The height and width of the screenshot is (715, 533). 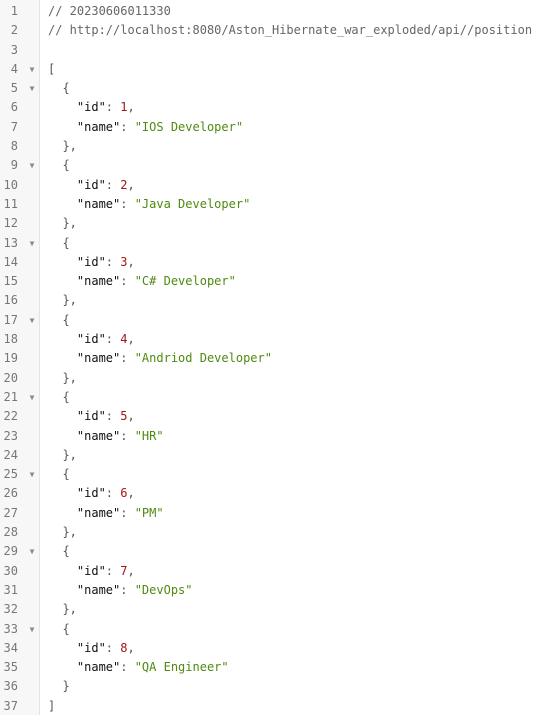 I want to click on line-number: 24, so click(x=10, y=454).